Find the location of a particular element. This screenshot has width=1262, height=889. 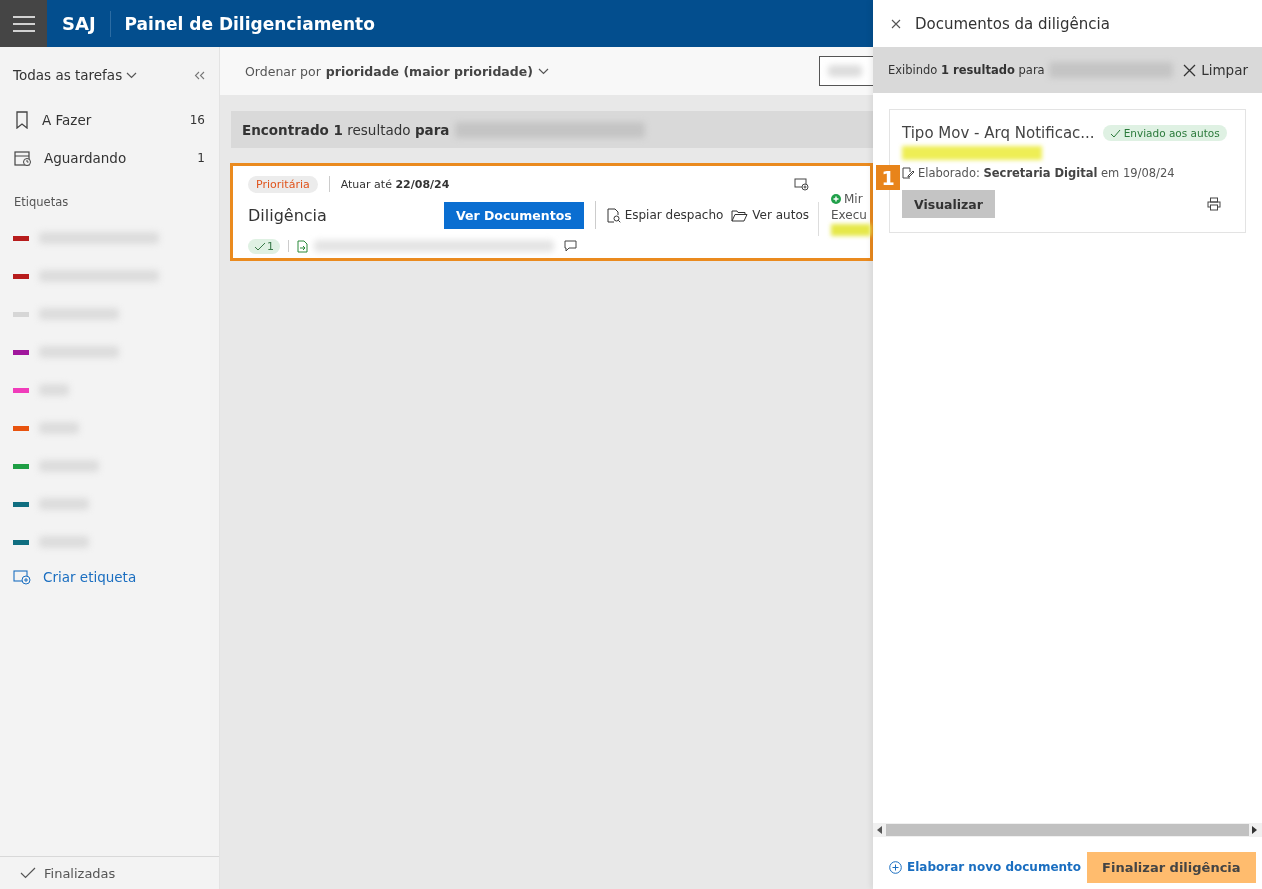

view-button: Visualizar is located at coordinates (948, 204).